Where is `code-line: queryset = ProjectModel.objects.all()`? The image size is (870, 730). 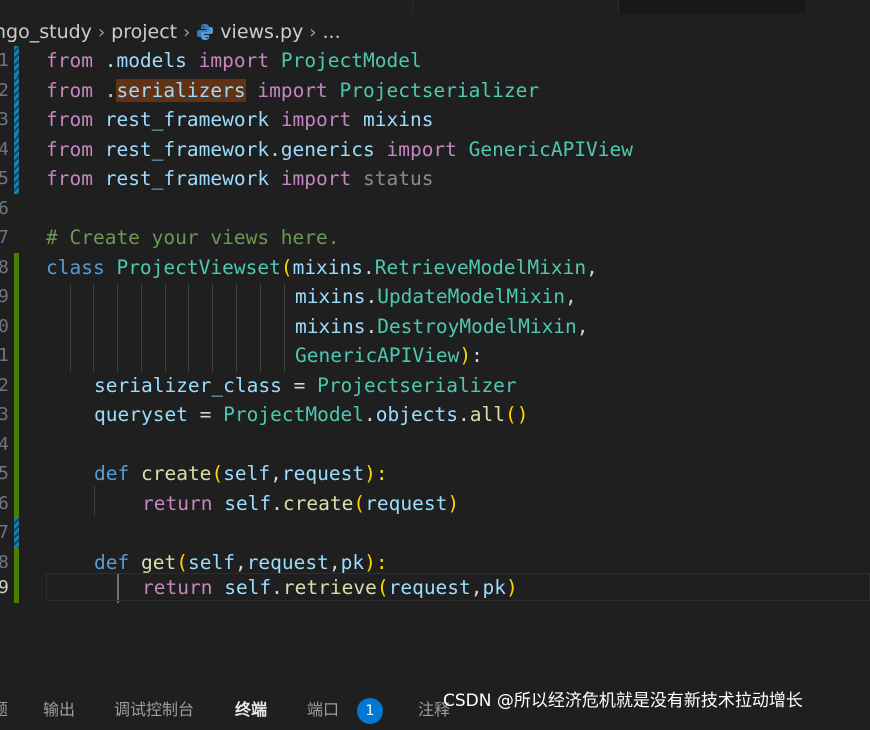 code-line: queryset = ProjectModel.objects.all() is located at coordinates (311, 415).